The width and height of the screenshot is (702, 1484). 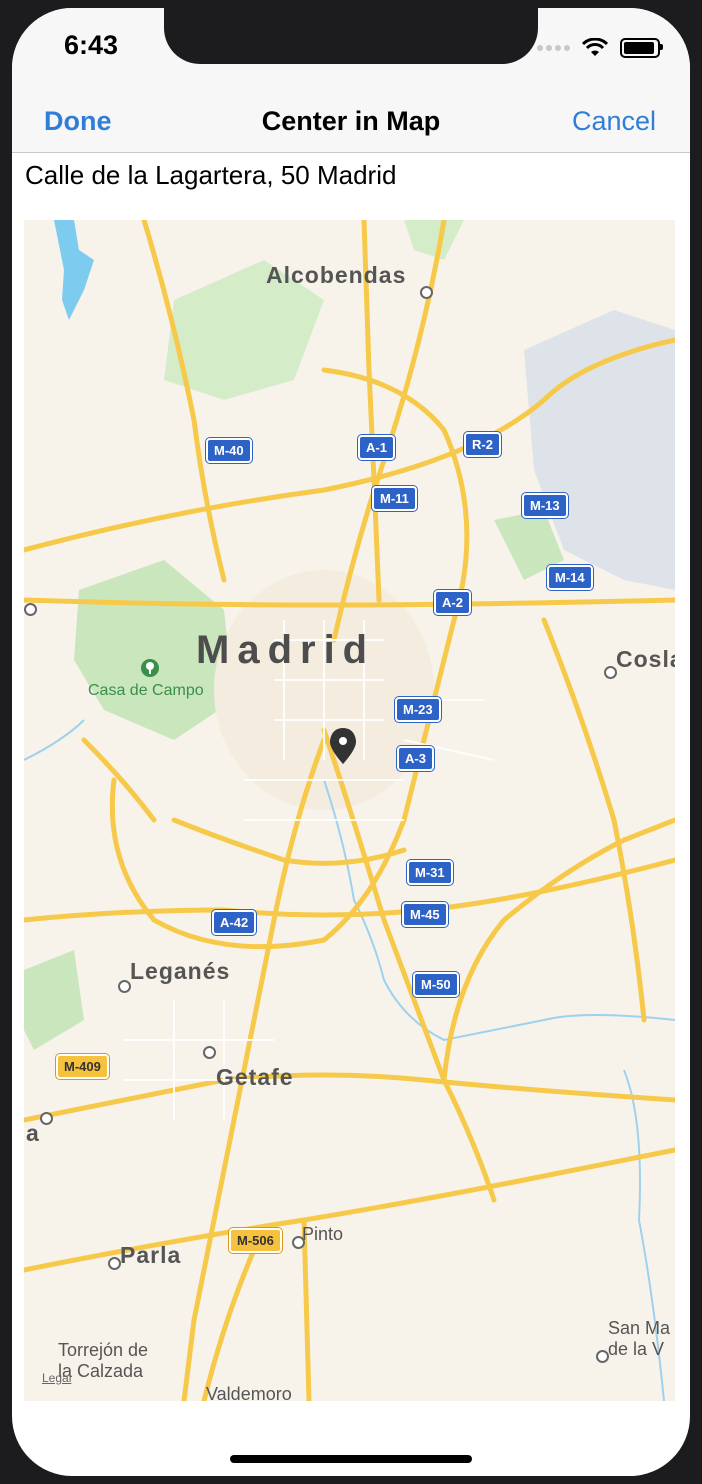 I want to click on place-label: Leganés, so click(x=180, y=971).